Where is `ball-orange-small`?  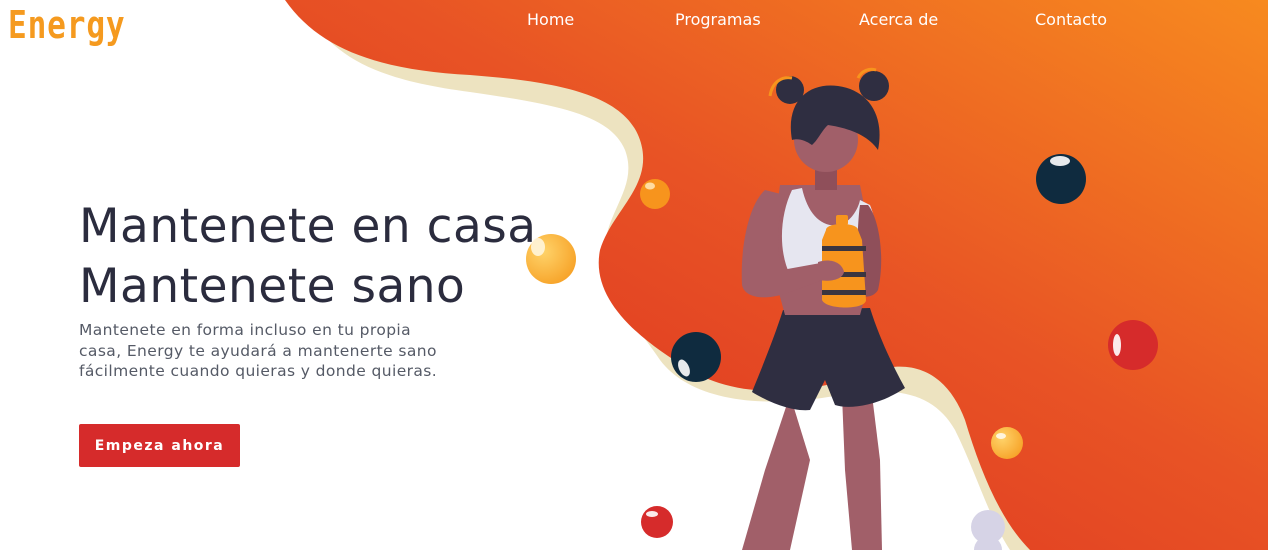 ball-orange-small is located at coordinates (655, 194).